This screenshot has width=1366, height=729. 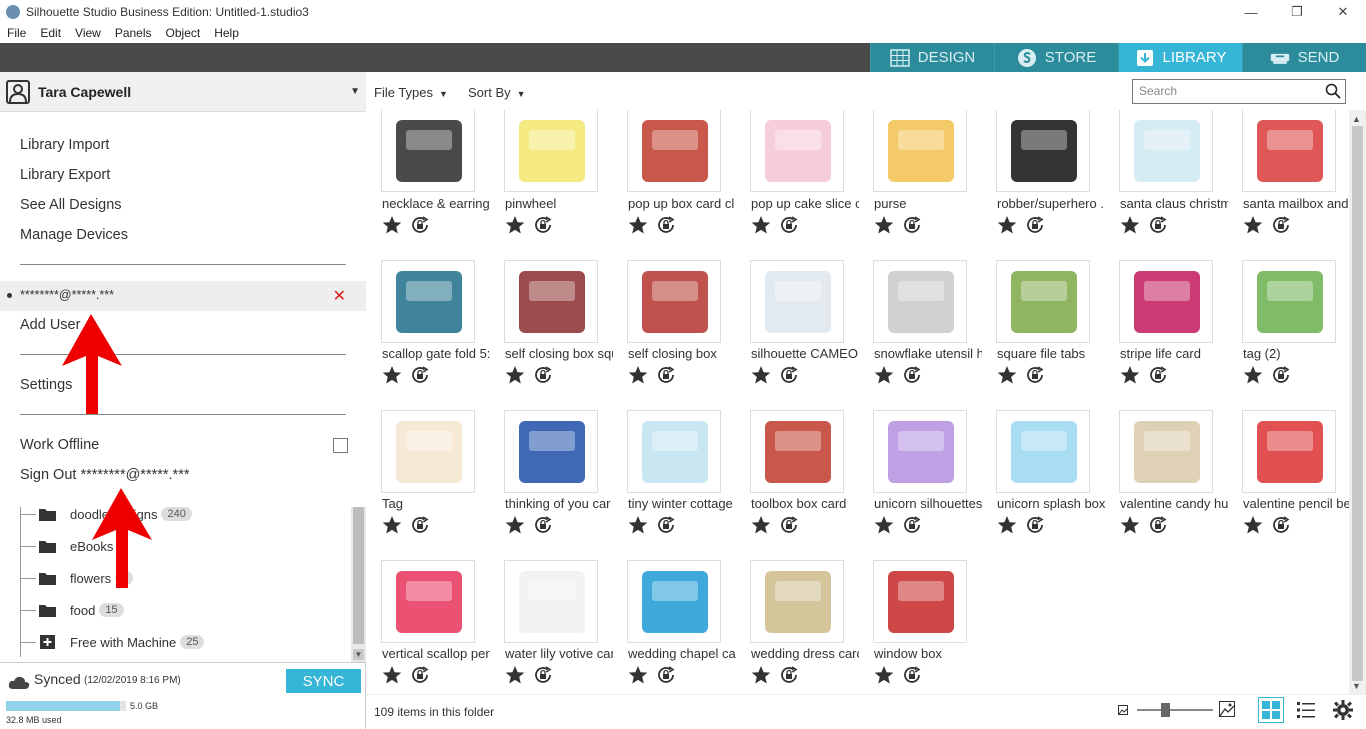 What do you see at coordinates (65, 175) in the screenshot?
I see `library-export-item: Library Export` at bounding box center [65, 175].